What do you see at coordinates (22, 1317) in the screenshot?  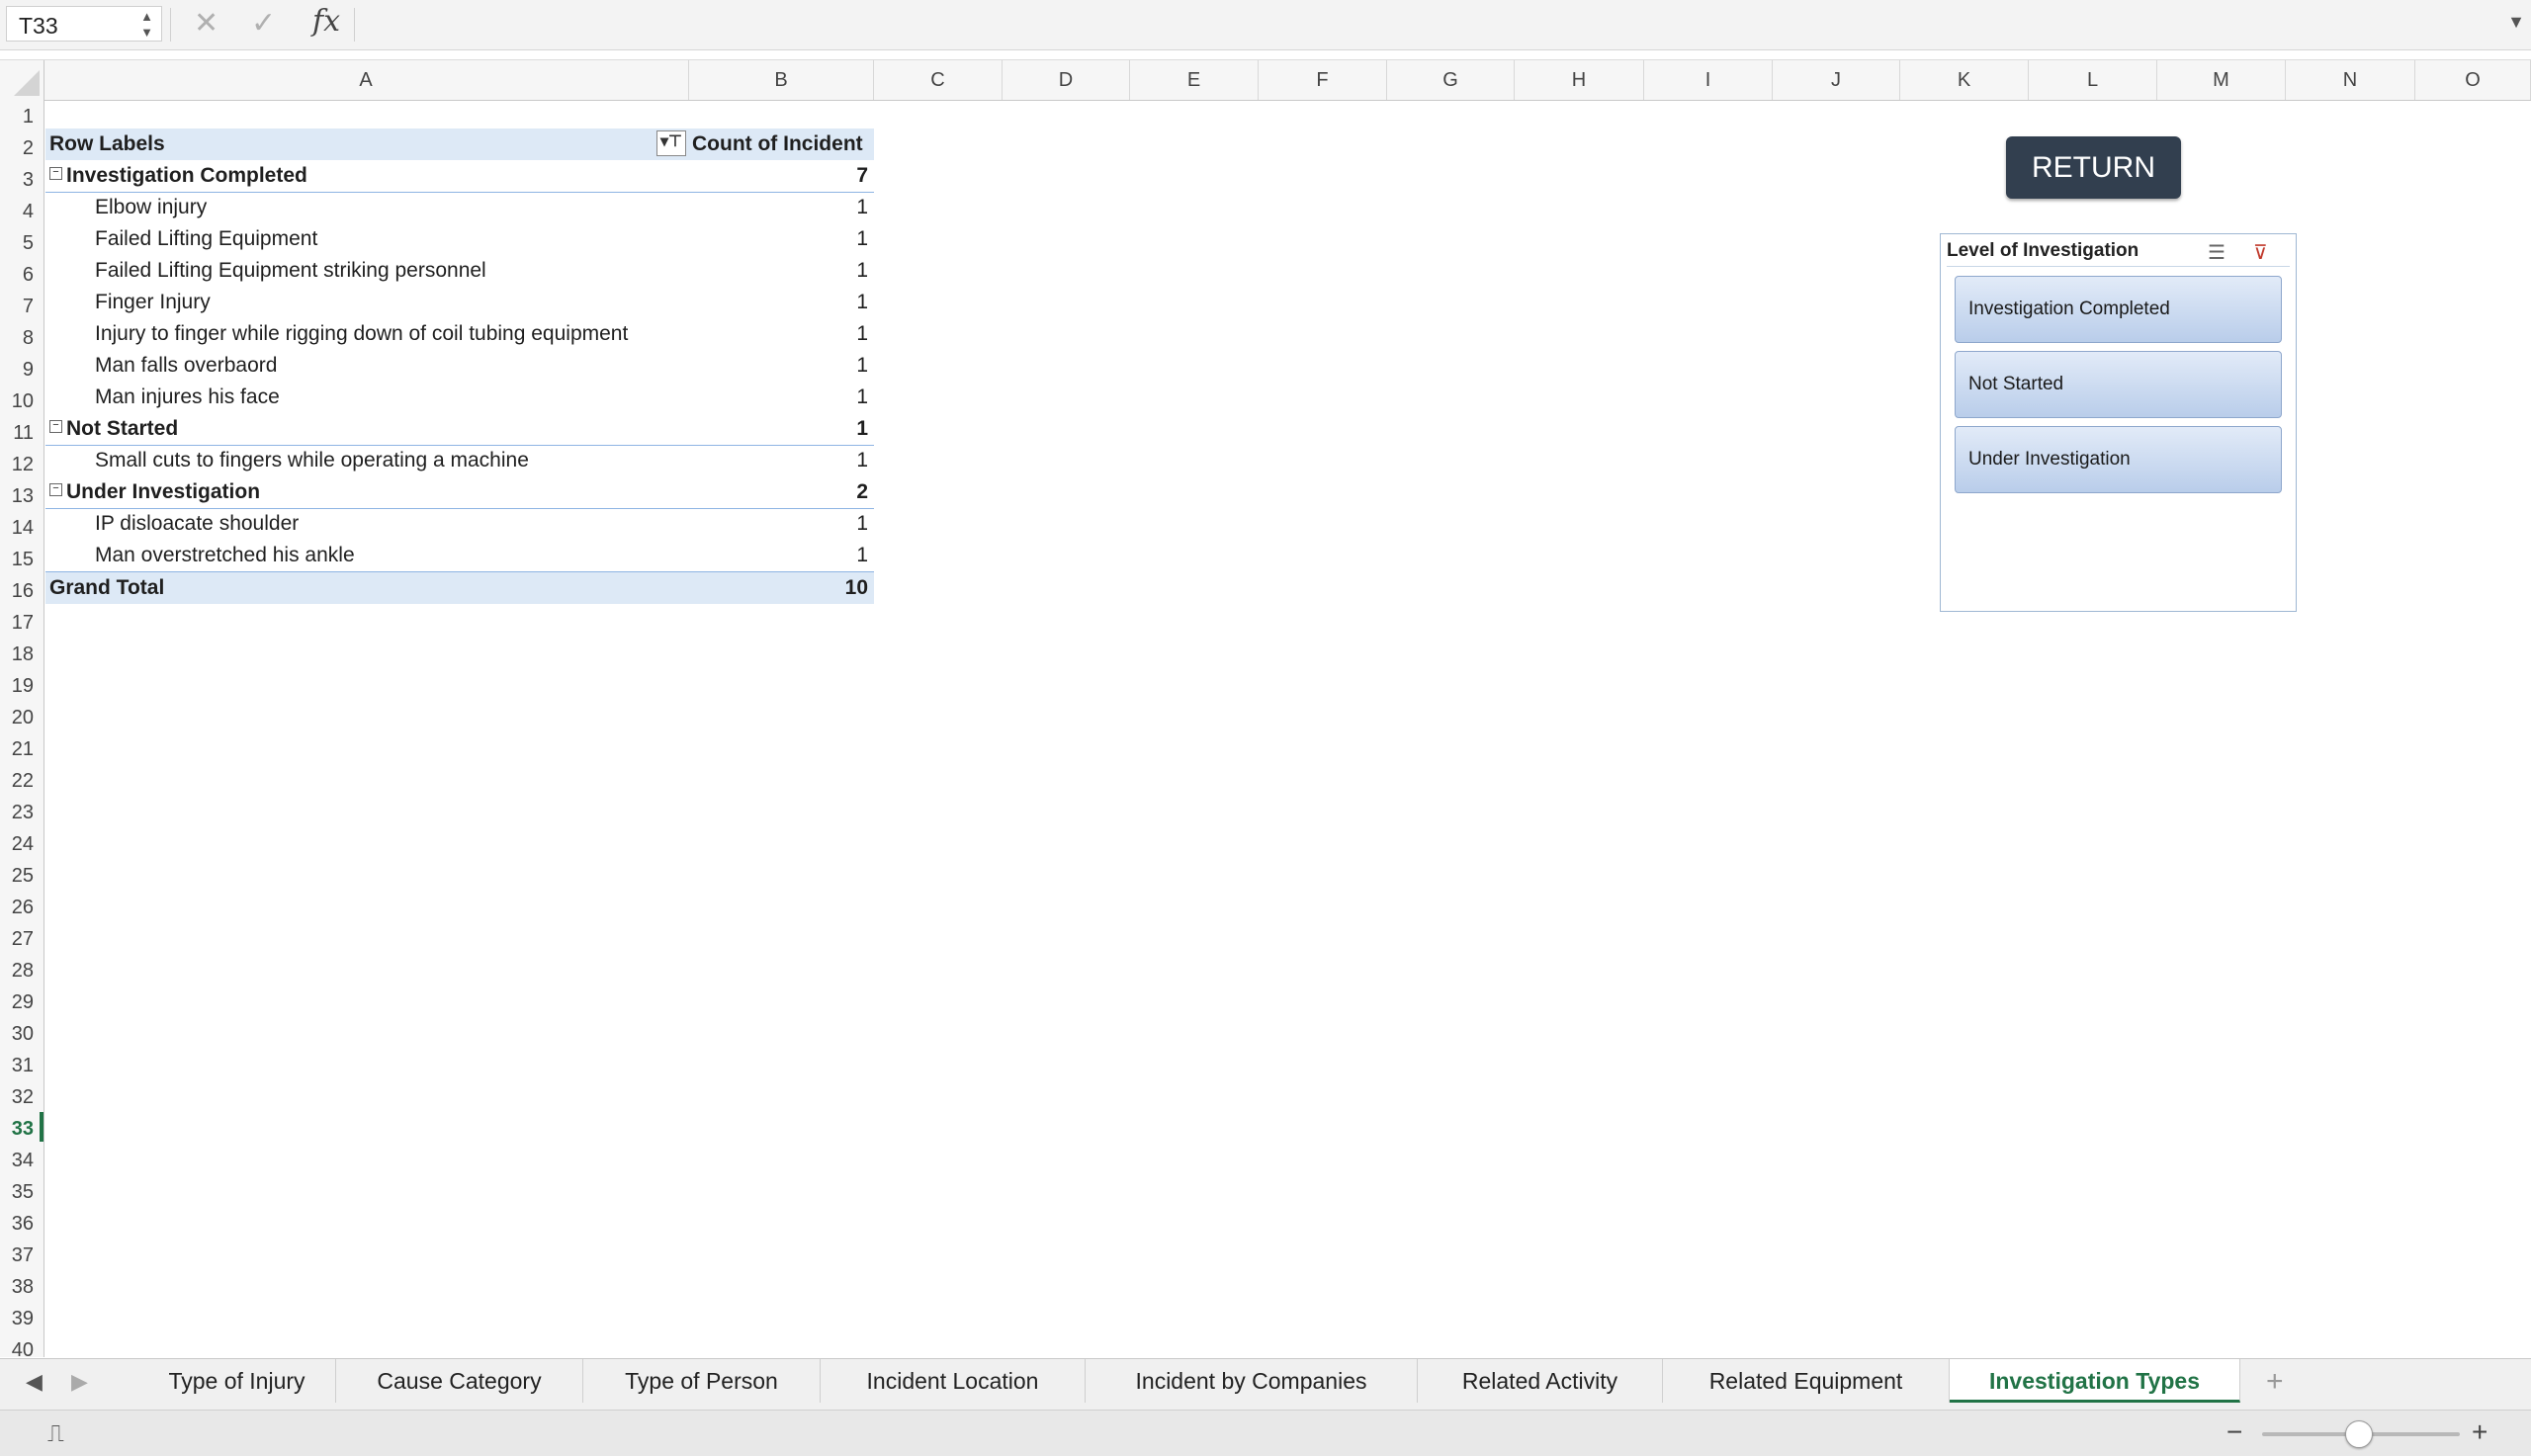 I see `row-header-39: 39` at bounding box center [22, 1317].